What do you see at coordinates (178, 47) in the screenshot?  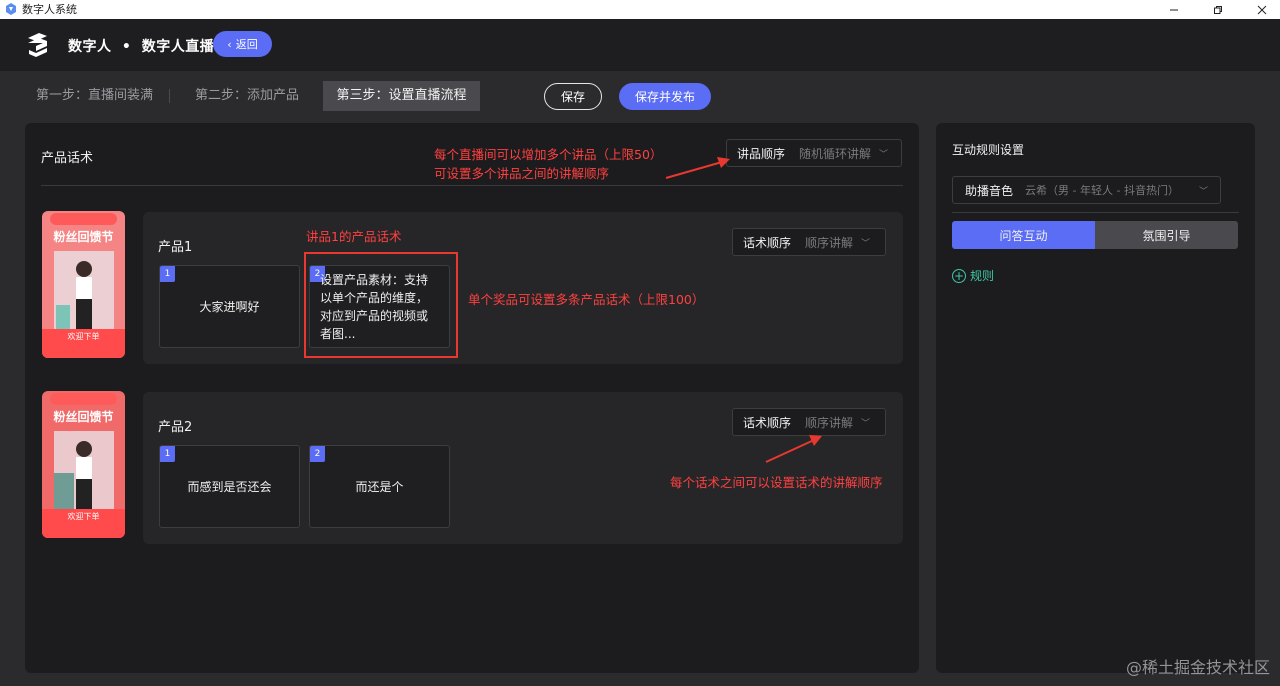 I see `breadcrumb-section: 数字人直播` at bounding box center [178, 47].